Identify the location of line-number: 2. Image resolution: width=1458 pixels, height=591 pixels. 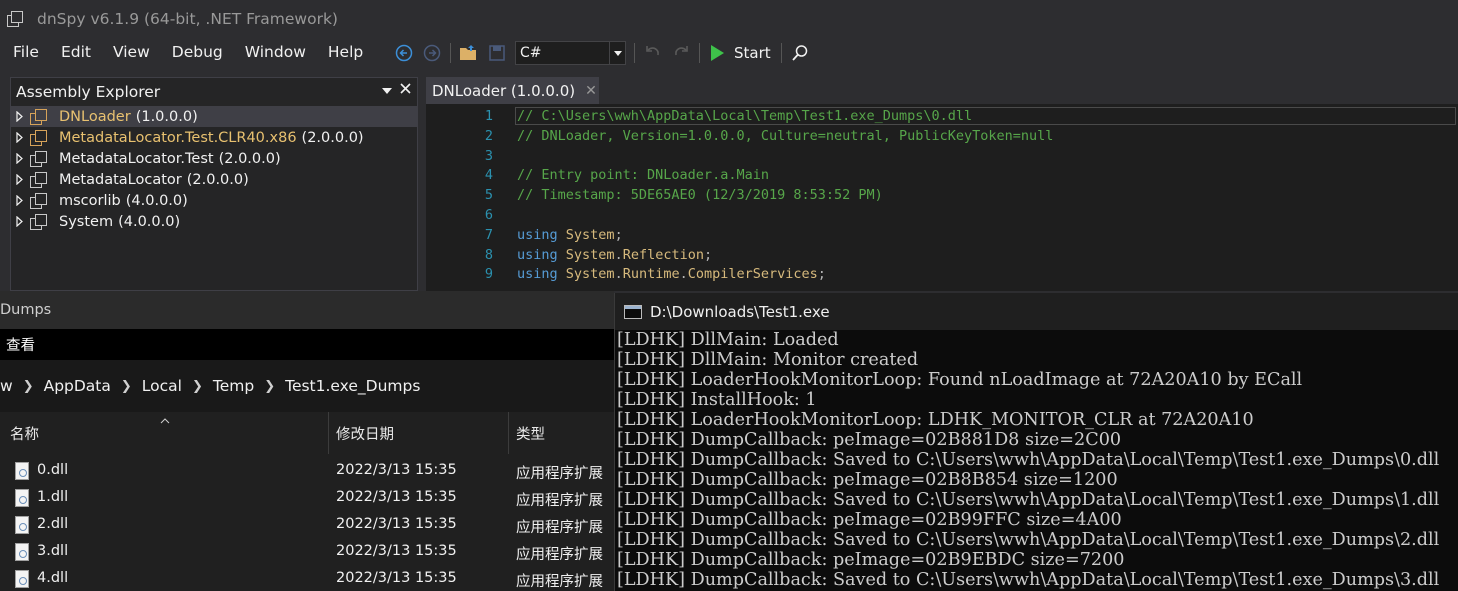
(488, 135).